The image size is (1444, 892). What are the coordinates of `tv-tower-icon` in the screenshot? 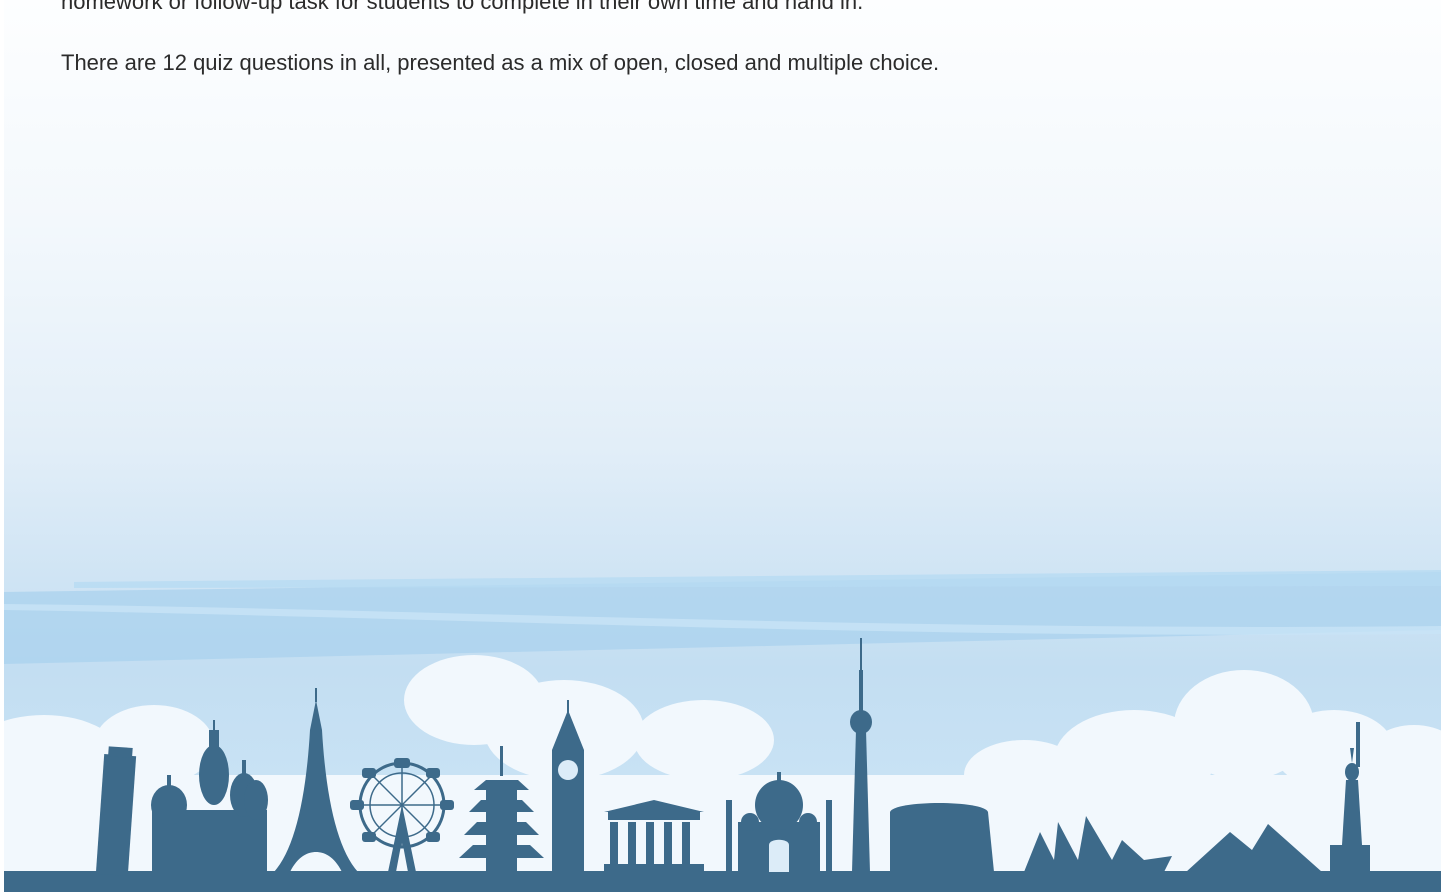 It's located at (861, 755).